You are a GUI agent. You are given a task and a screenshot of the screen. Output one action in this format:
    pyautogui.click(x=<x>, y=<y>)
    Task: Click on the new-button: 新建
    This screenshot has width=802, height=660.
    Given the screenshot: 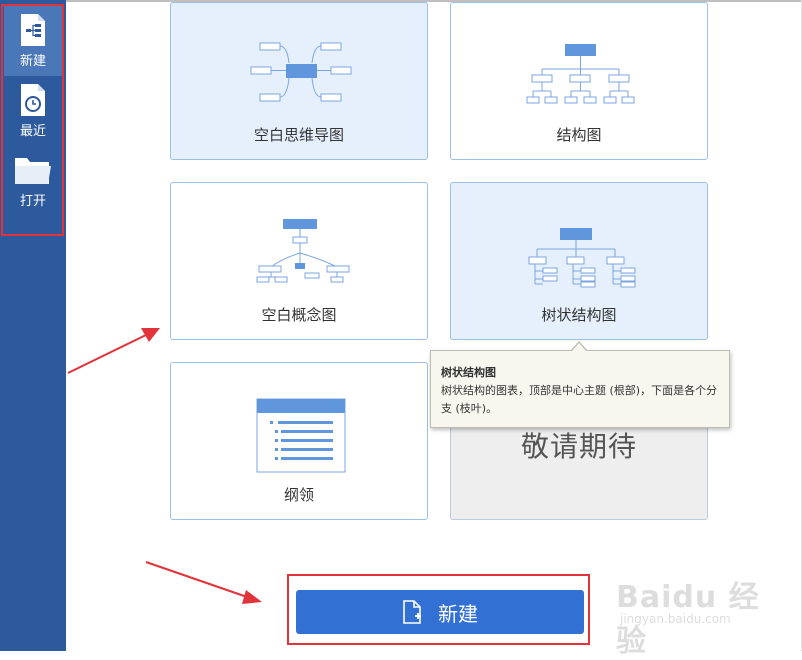 What is the action you would take?
    pyautogui.click(x=440, y=612)
    